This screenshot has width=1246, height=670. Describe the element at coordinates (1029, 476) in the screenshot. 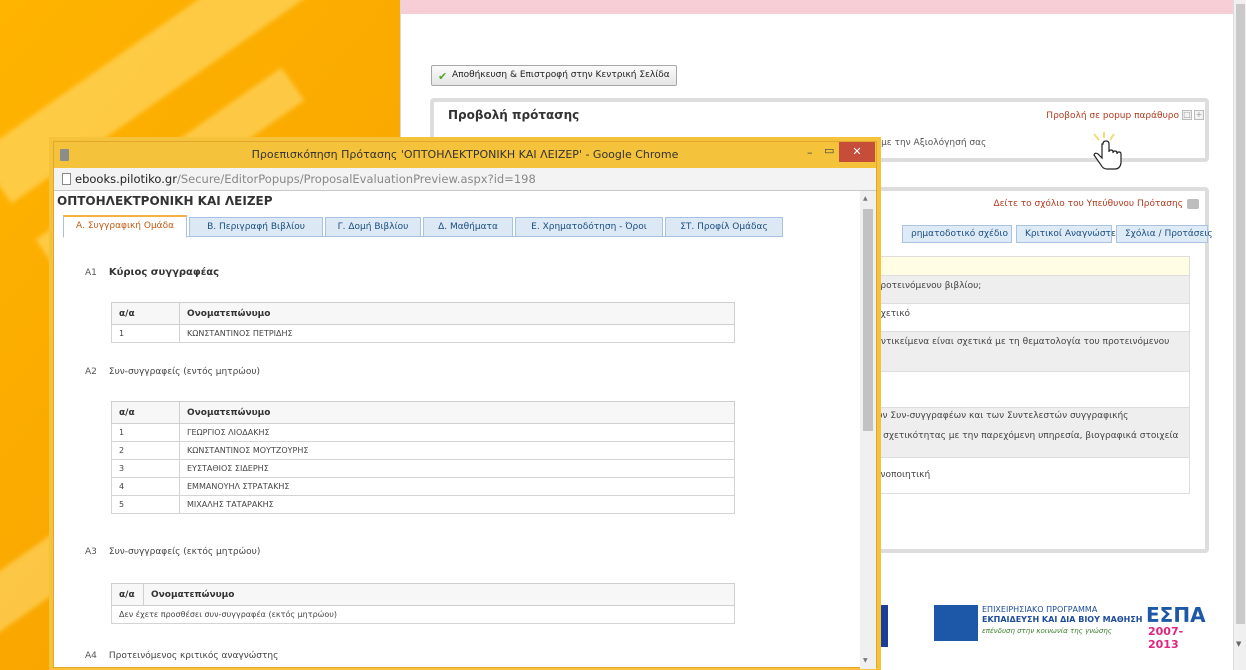

I see `list-item: ονοποιητική` at that location.